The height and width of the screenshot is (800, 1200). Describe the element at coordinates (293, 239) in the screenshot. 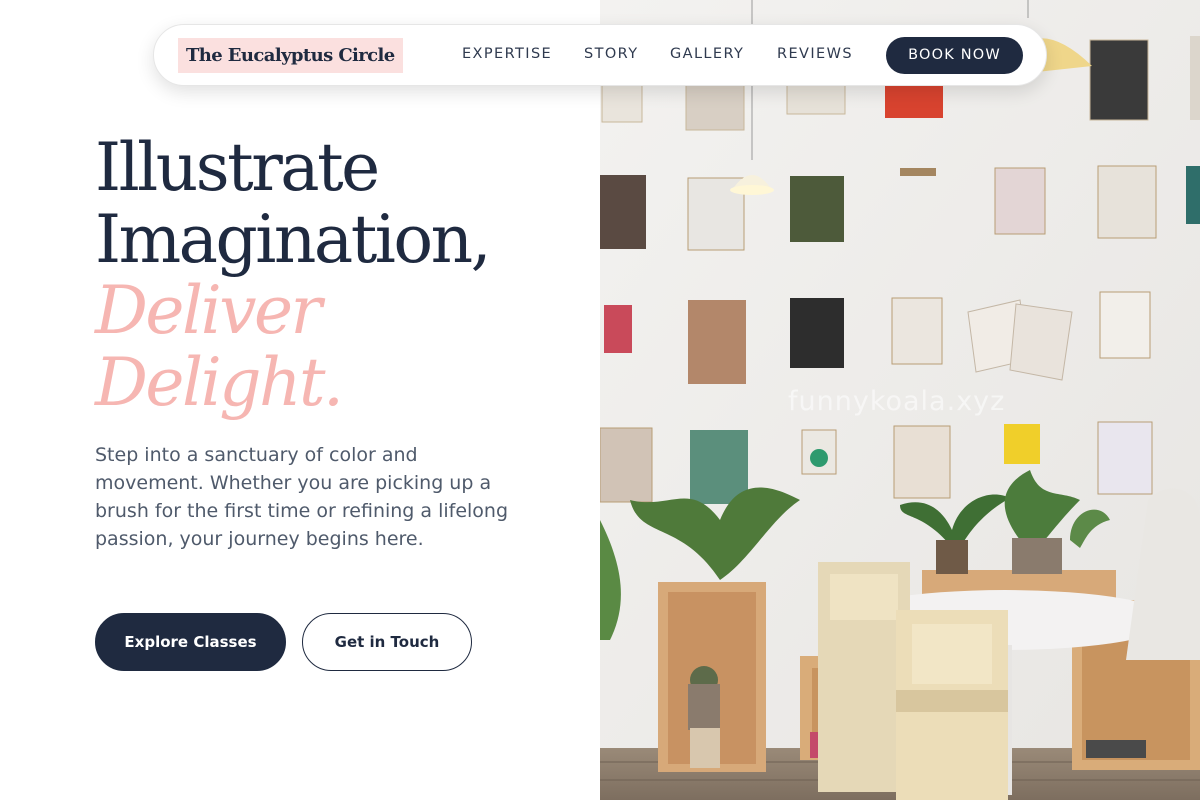

I see `headline-line-2: Imagination,` at that location.